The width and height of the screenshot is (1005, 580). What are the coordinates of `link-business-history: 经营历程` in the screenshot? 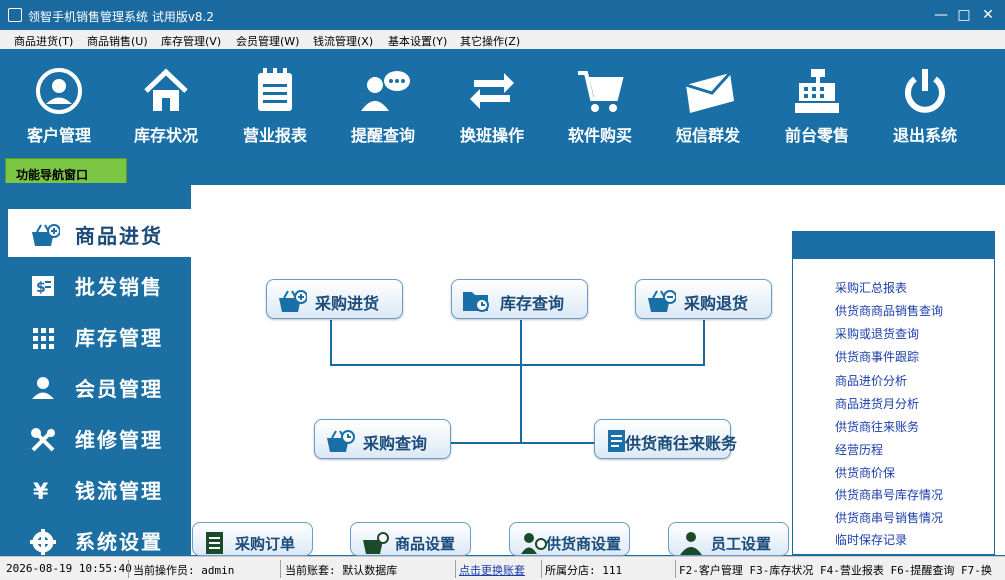 It's located at (859, 449).